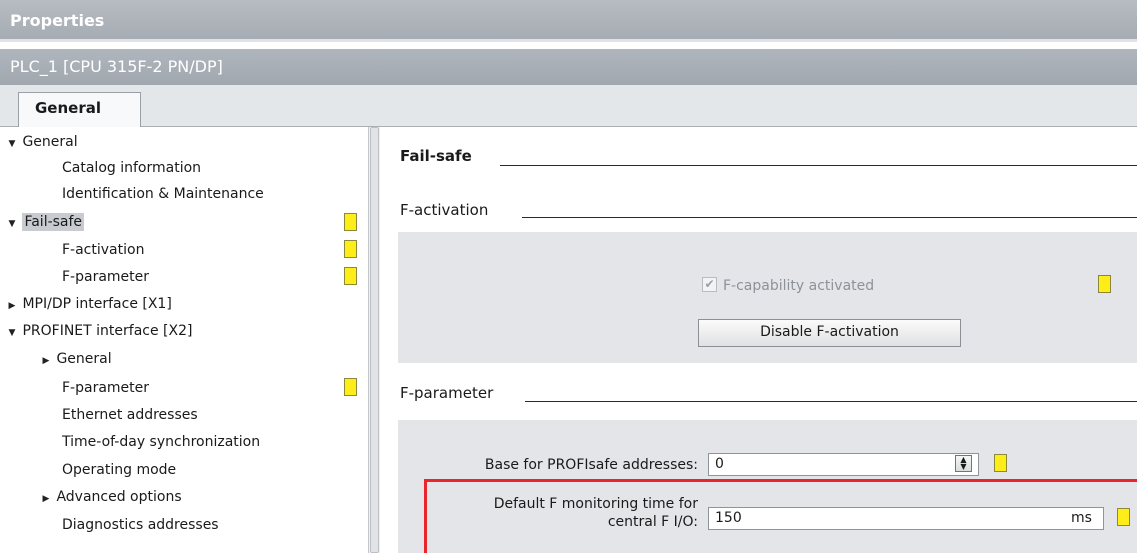 The image size is (1137, 553). What do you see at coordinates (719, 464) in the screenshot?
I see `base-profisafe-value: 0` at bounding box center [719, 464].